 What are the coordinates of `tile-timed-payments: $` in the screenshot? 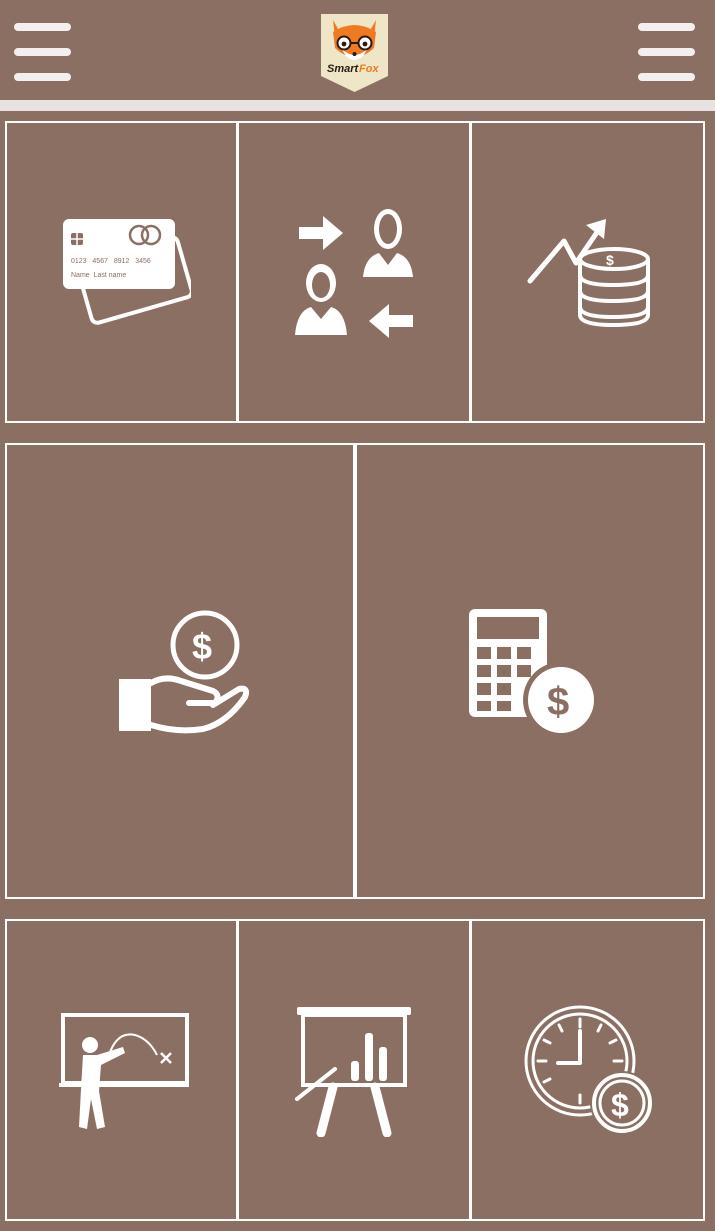 It's located at (587, 1070).